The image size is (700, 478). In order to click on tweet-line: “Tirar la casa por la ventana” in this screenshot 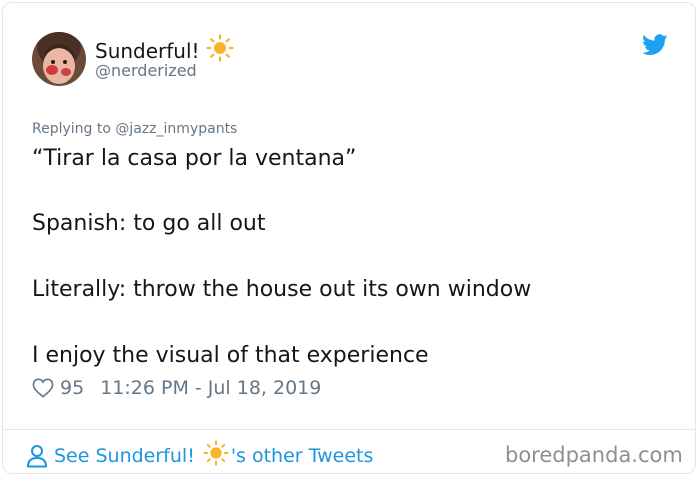, I will do `click(194, 158)`.